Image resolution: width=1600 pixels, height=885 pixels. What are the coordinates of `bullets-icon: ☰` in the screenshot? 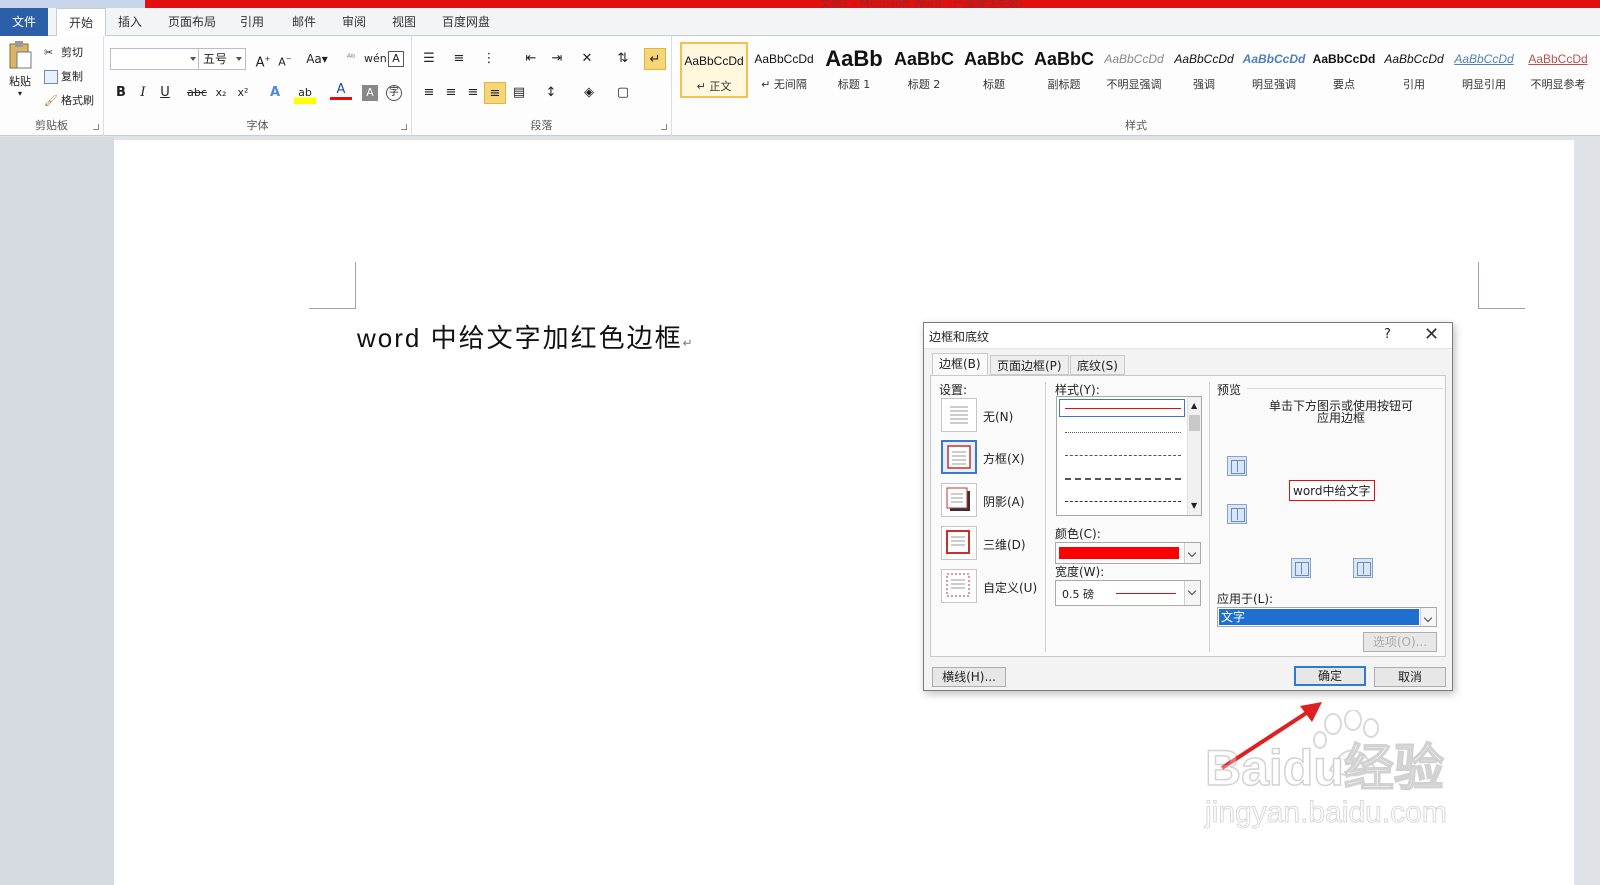 It's located at (429, 59).